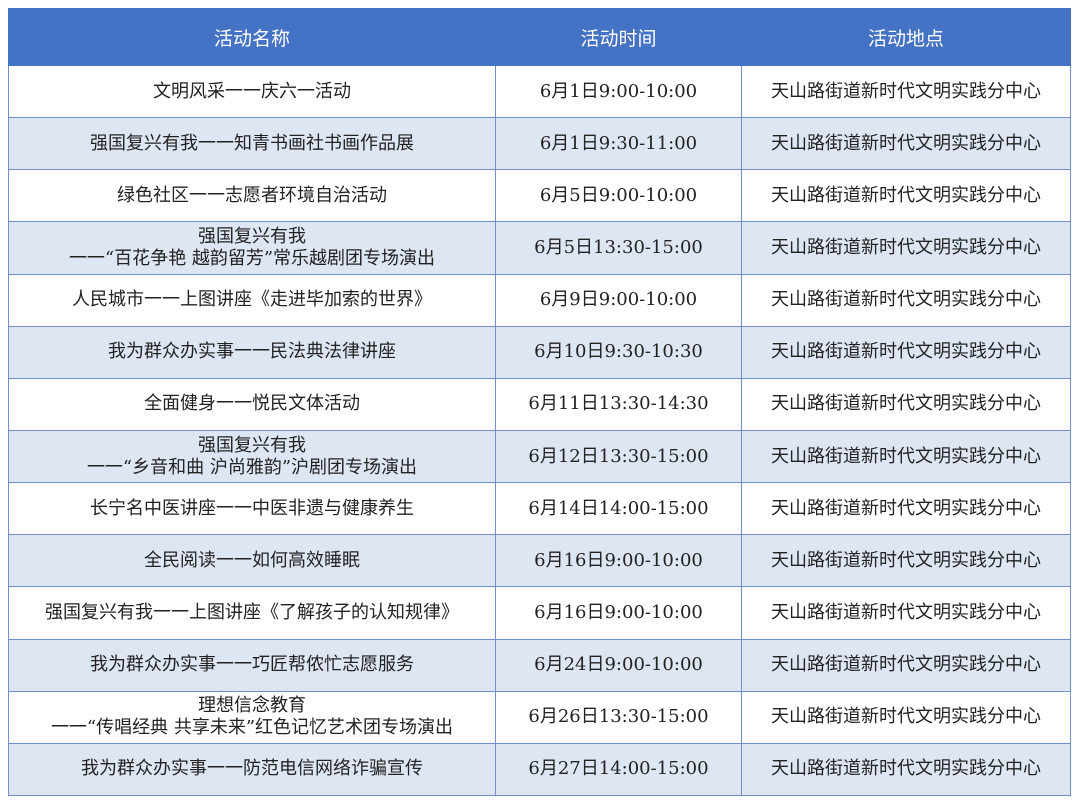 This screenshot has height=802, width=1080. What do you see at coordinates (252, 706) in the screenshot?
I see `activity-name-line: 理想信念教育` at bounding box center [252, 706].